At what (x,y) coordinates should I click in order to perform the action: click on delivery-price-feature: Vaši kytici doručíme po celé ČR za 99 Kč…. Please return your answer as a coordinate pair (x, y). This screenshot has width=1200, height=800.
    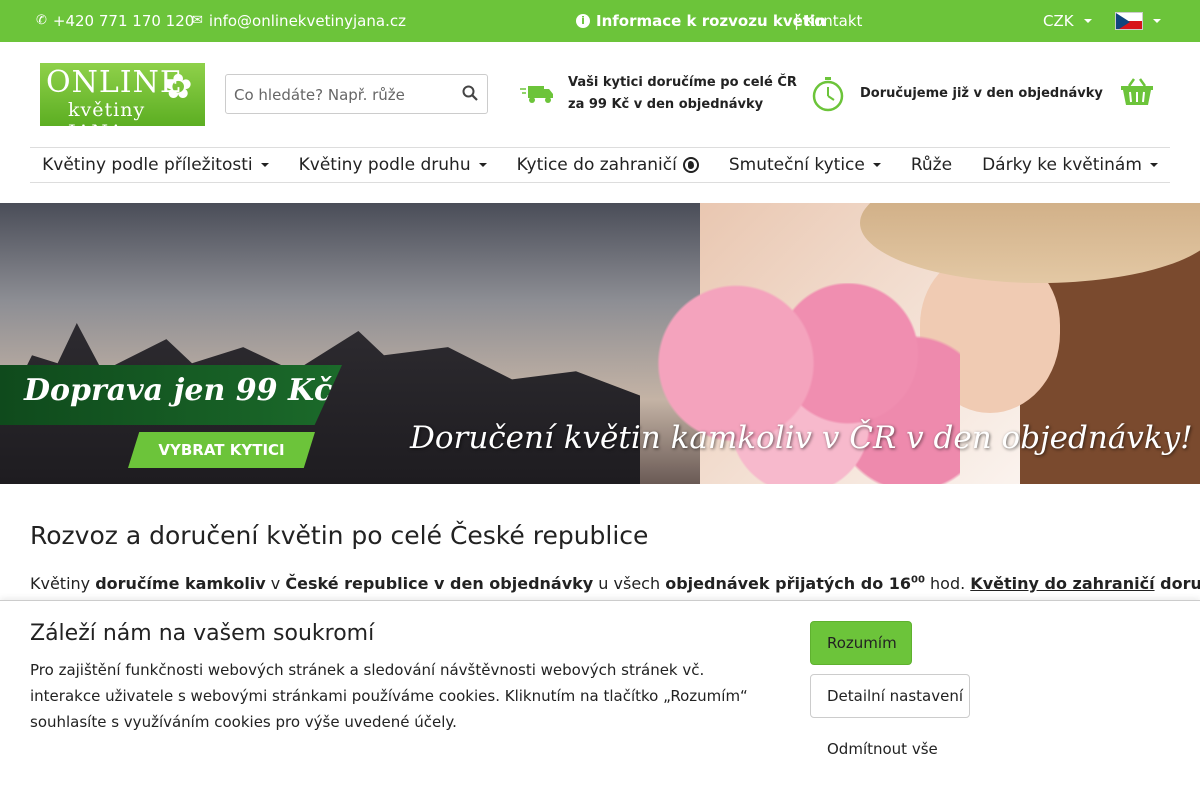
    Looking at the image, I should click on (658, 94).